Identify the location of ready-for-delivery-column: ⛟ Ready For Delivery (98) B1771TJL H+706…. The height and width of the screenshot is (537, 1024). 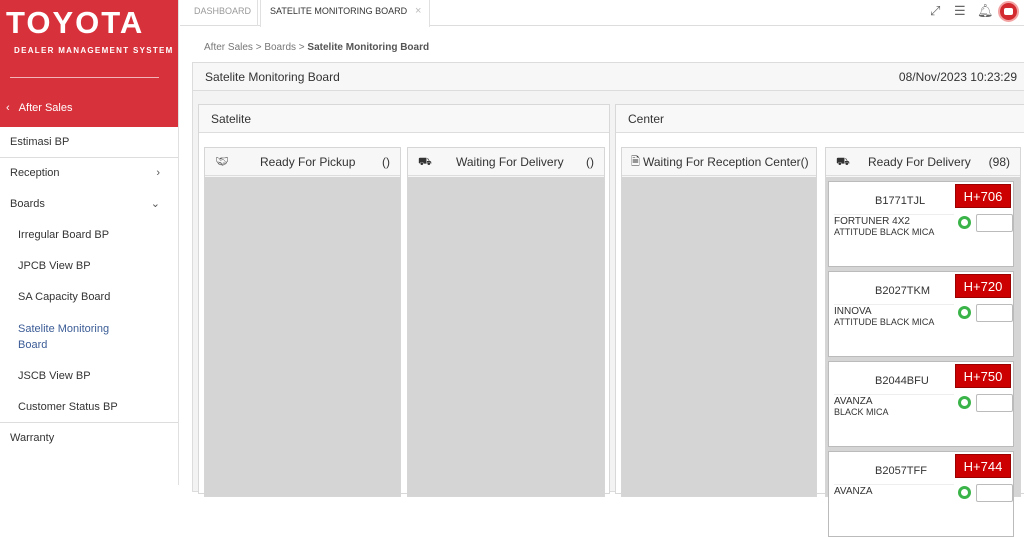
(923, 342).